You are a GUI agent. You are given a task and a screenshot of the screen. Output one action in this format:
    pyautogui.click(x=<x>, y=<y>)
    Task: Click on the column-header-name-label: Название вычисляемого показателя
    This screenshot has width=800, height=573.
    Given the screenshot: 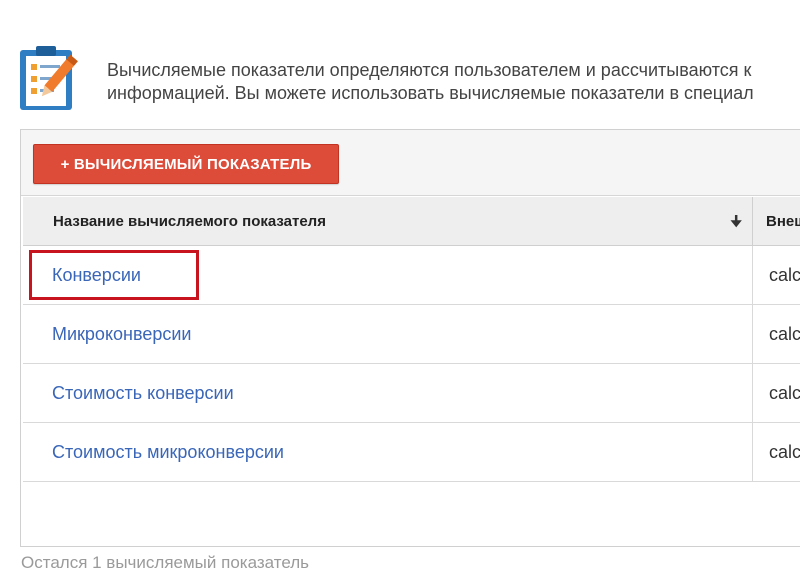 What is the action you would take?
    pyautogui.click(x=189, y=221)
    